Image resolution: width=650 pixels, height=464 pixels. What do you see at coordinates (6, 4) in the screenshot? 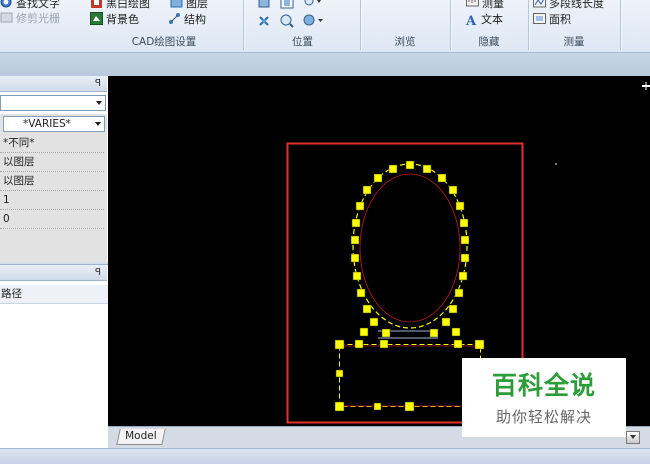
I see `search-icon` at bounding box center [6, 4].